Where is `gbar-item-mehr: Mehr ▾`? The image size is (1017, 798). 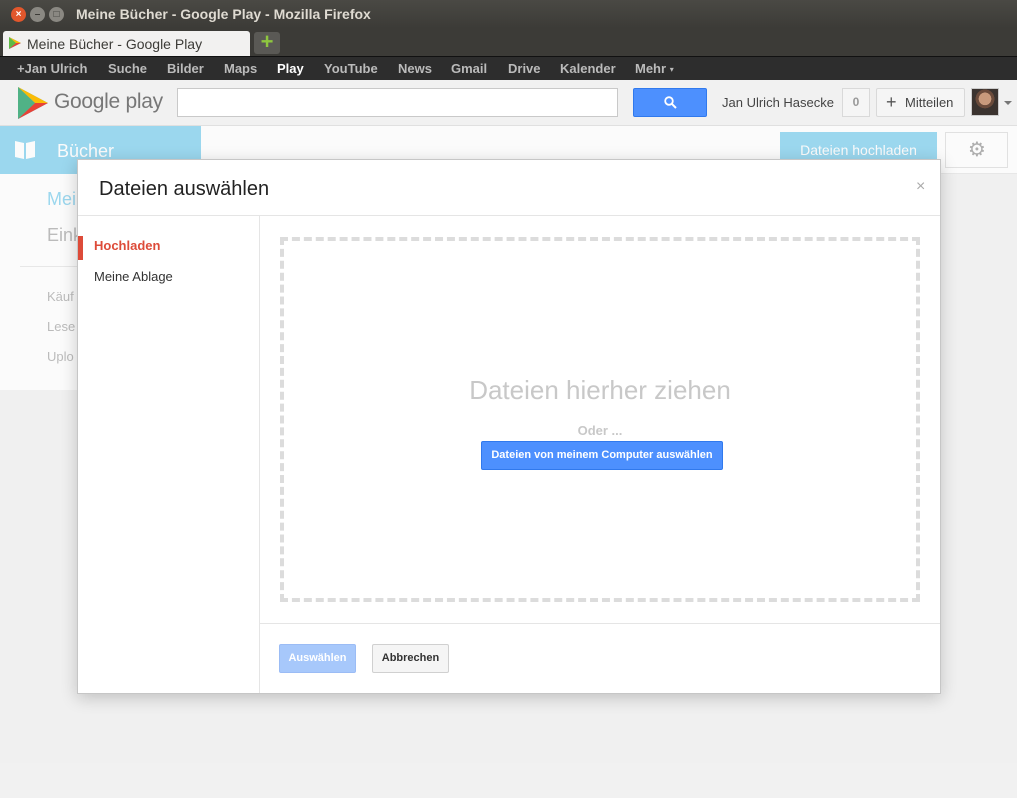 gbar-item-mehr: Mehr ▾ is located at coordinates (654, 68).